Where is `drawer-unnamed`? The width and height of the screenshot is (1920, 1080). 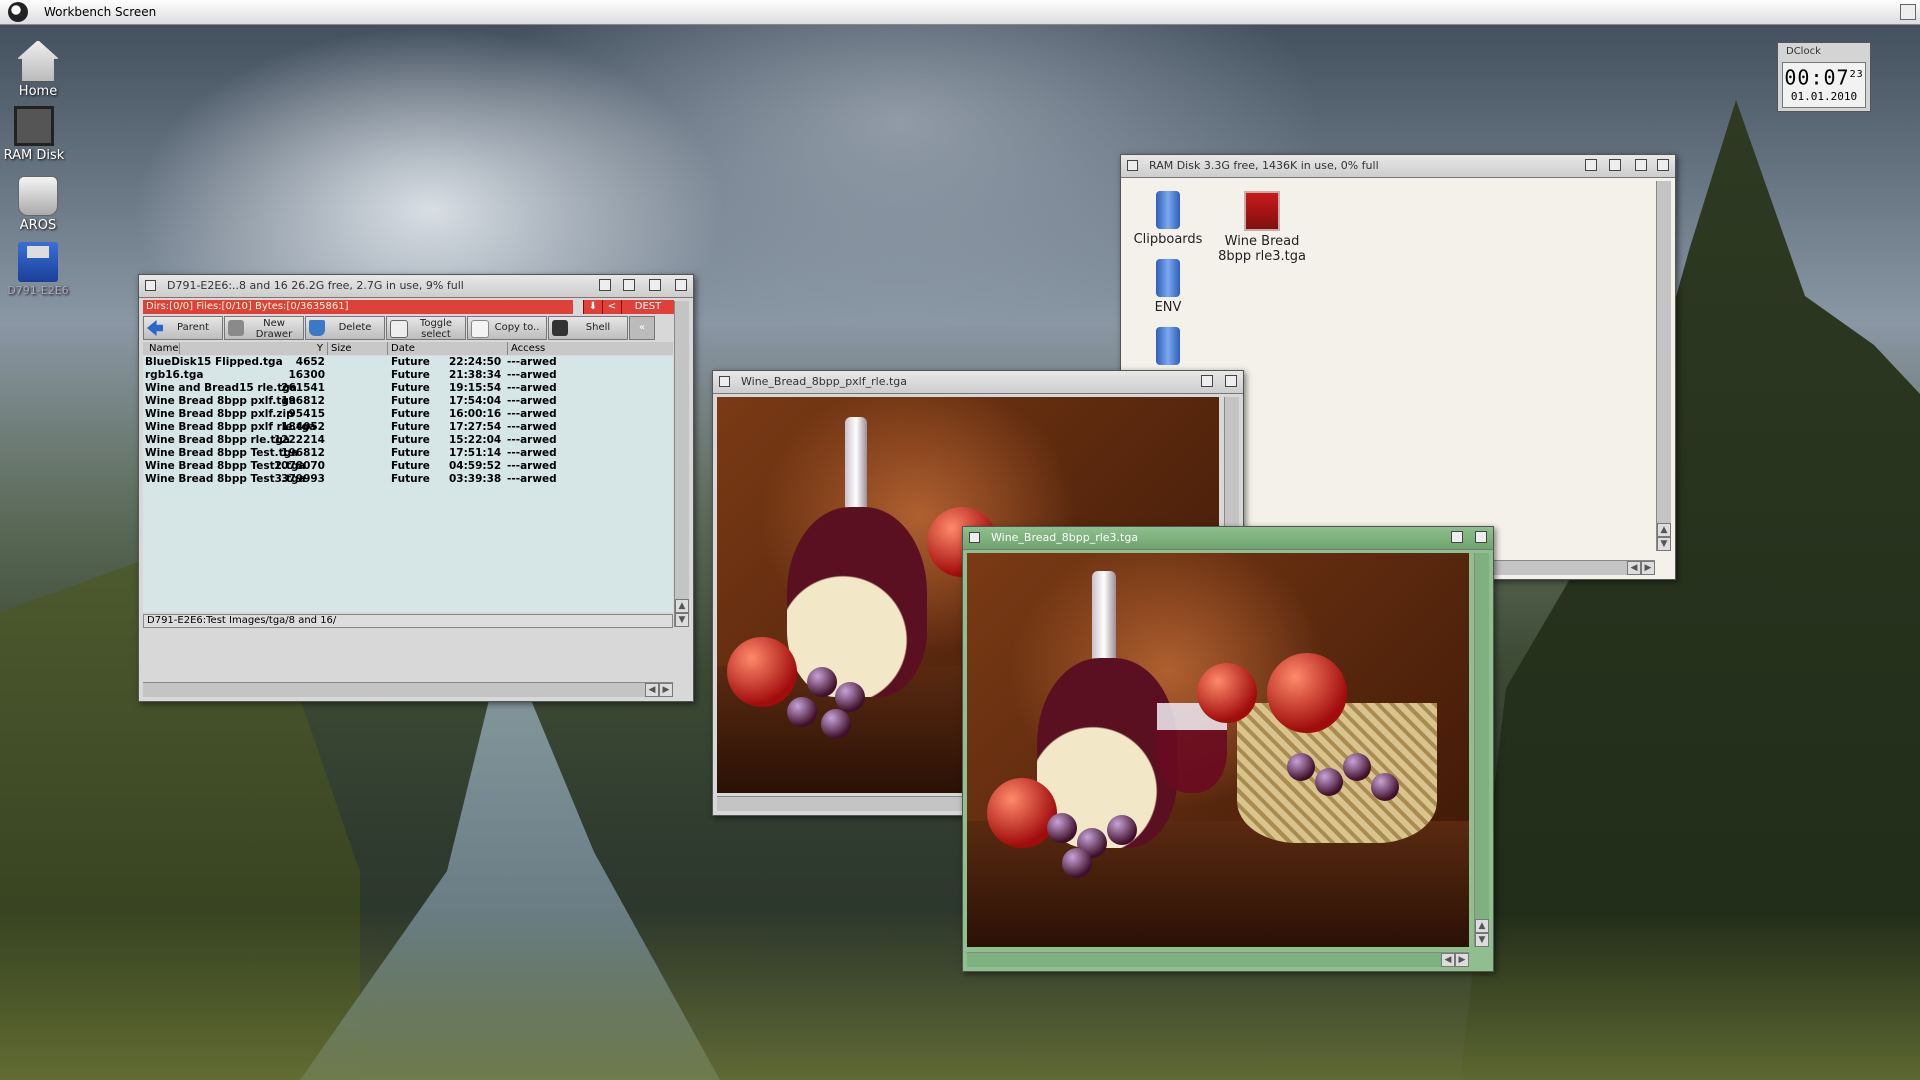 drawer-unnamed is located at coordinates (1168, 347).